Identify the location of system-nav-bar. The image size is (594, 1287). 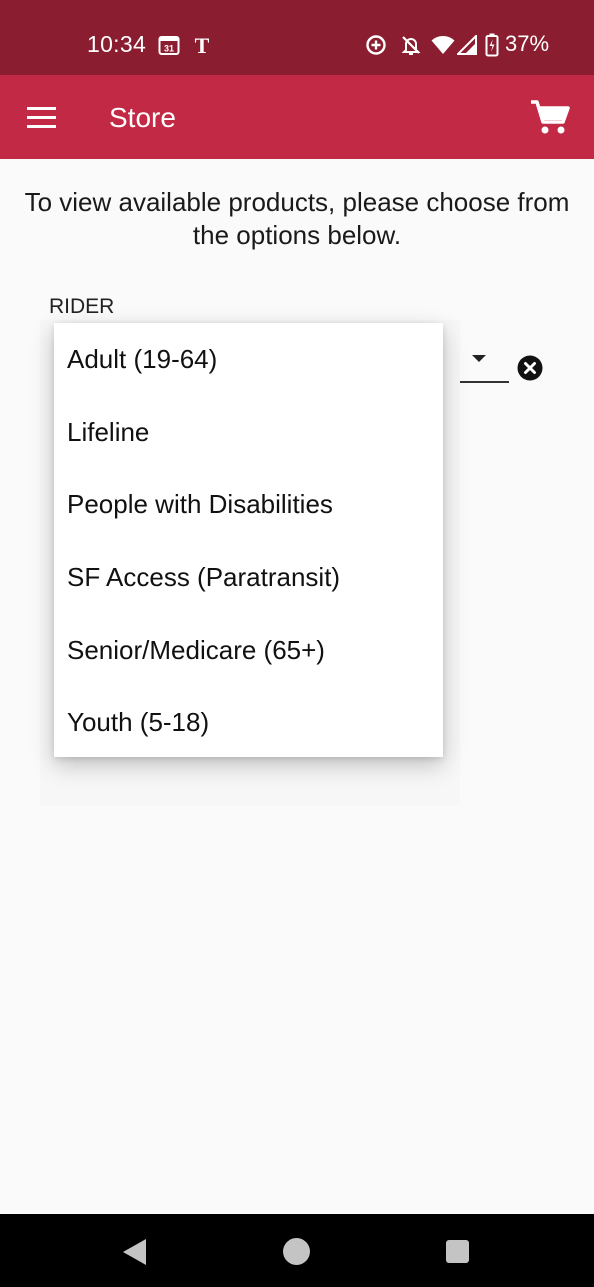
(297, 1250).